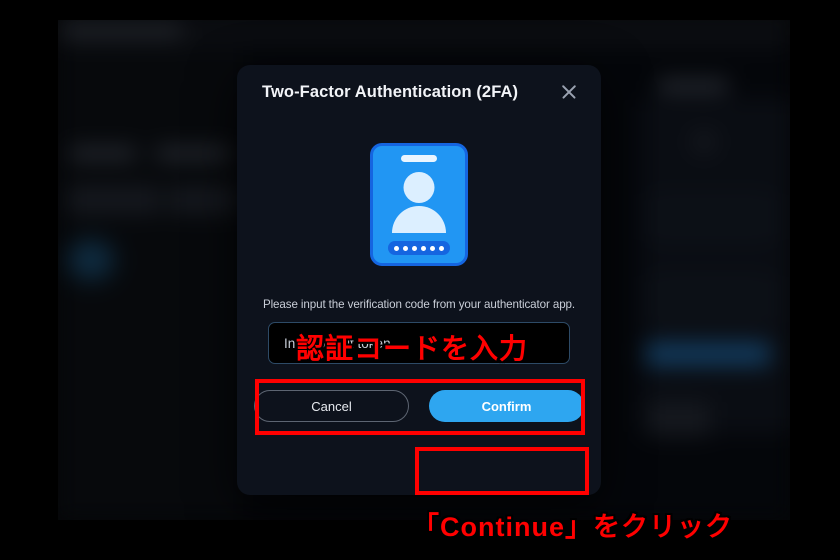 Image resolution: width=840 pixels, height=560 pixels. I want to click on dialog-footer: Cancel Confirm, so click(419, 406).